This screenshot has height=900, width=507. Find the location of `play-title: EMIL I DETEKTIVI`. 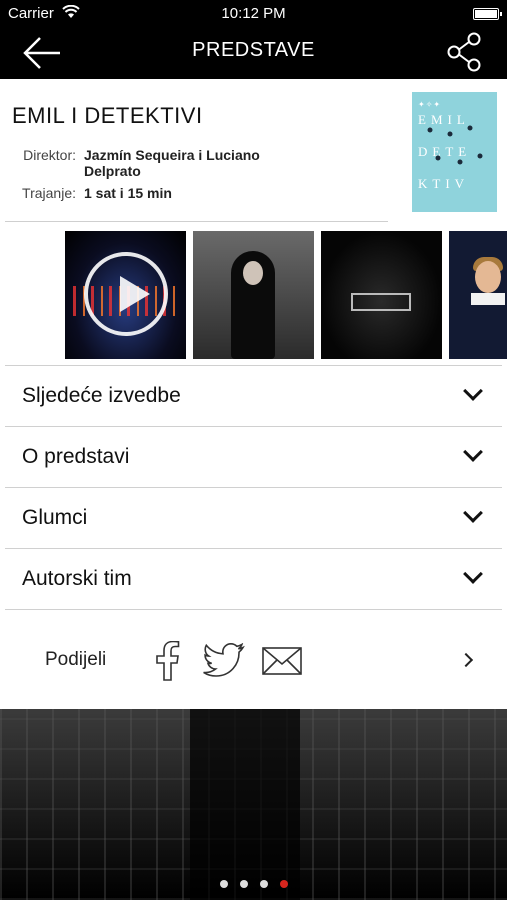

play-title: EMIL I DETEKTIVI is located at coordinates (107, 115).